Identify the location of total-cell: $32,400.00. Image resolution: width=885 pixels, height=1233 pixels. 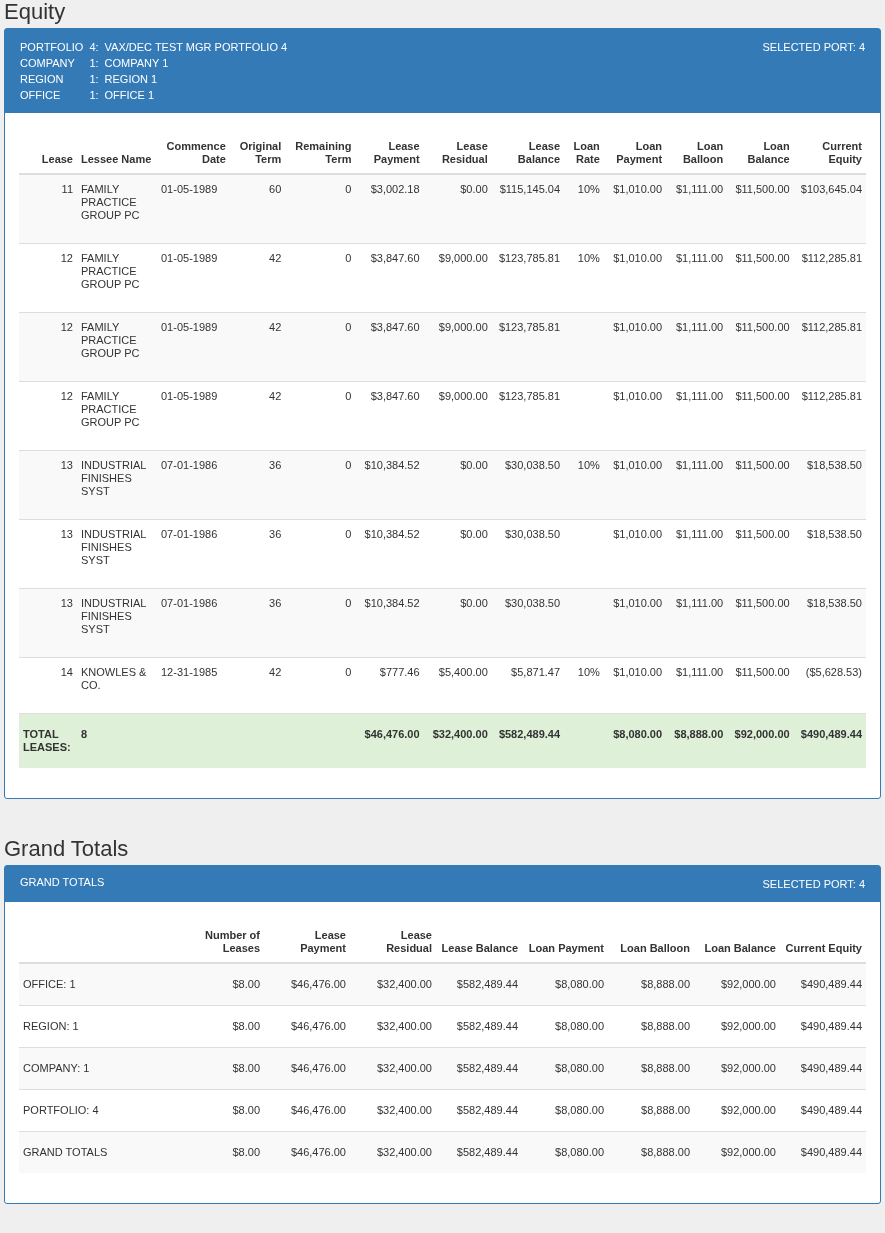
(457, 740).